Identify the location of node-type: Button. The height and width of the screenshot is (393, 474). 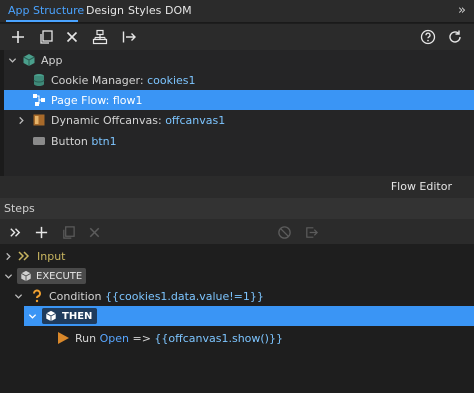
(69, 141).